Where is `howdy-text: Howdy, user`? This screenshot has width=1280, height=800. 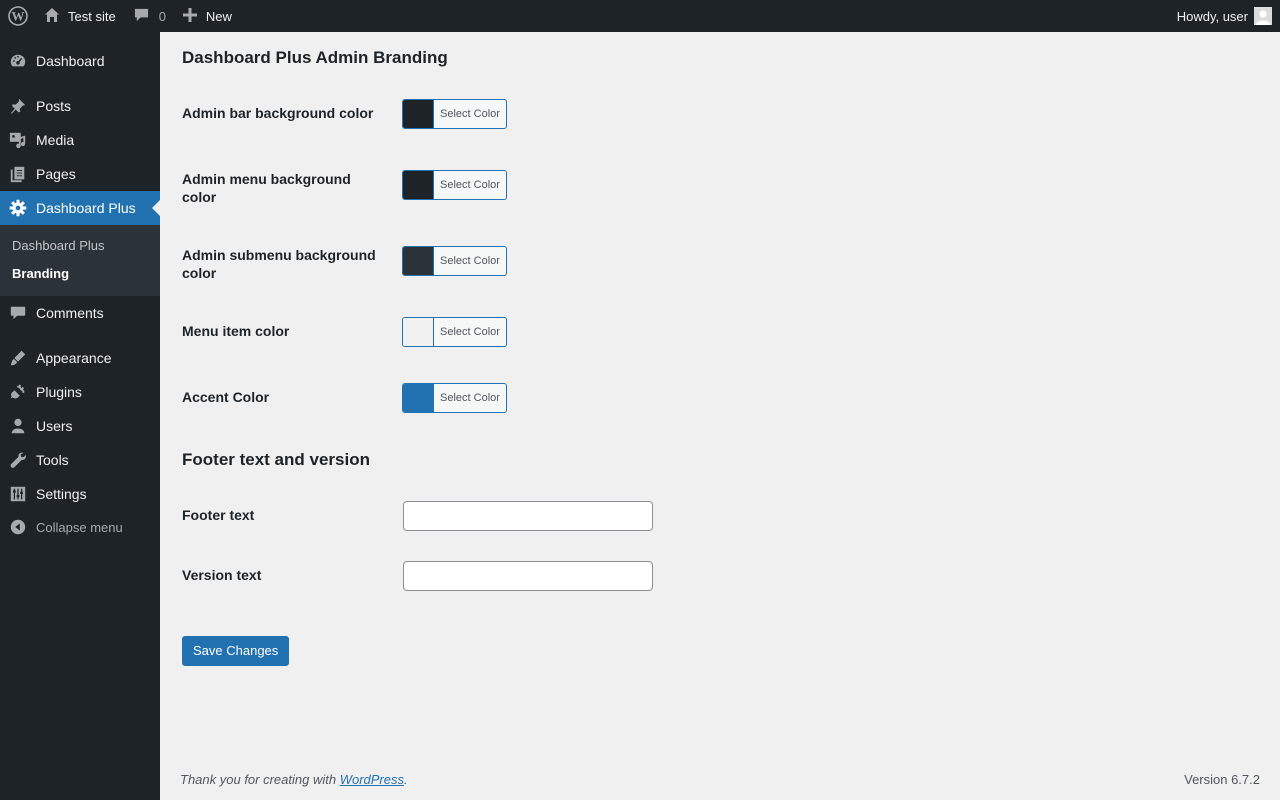
howdy-text: Howdy, user is located at coordinates (1212, 16).